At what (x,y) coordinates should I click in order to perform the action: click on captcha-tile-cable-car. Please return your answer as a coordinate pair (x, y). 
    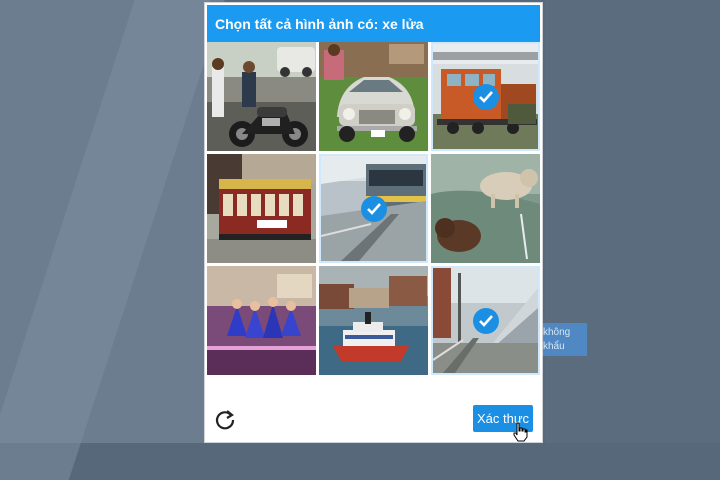
    Looking at the image, I should click on (261, 208).